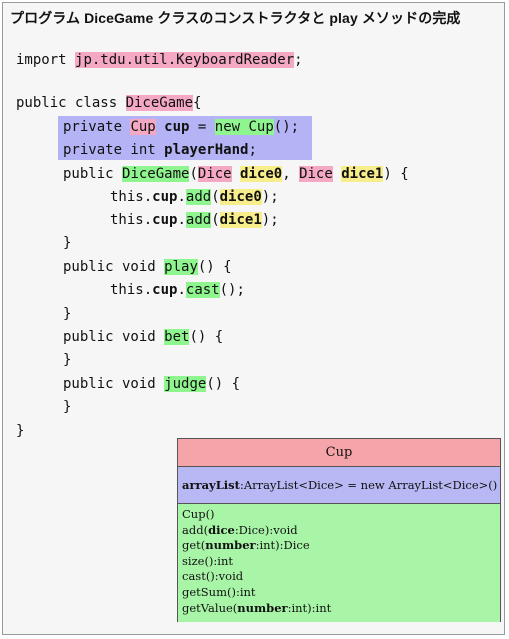  I want to click on private-keyword: private, so click(97, 127).